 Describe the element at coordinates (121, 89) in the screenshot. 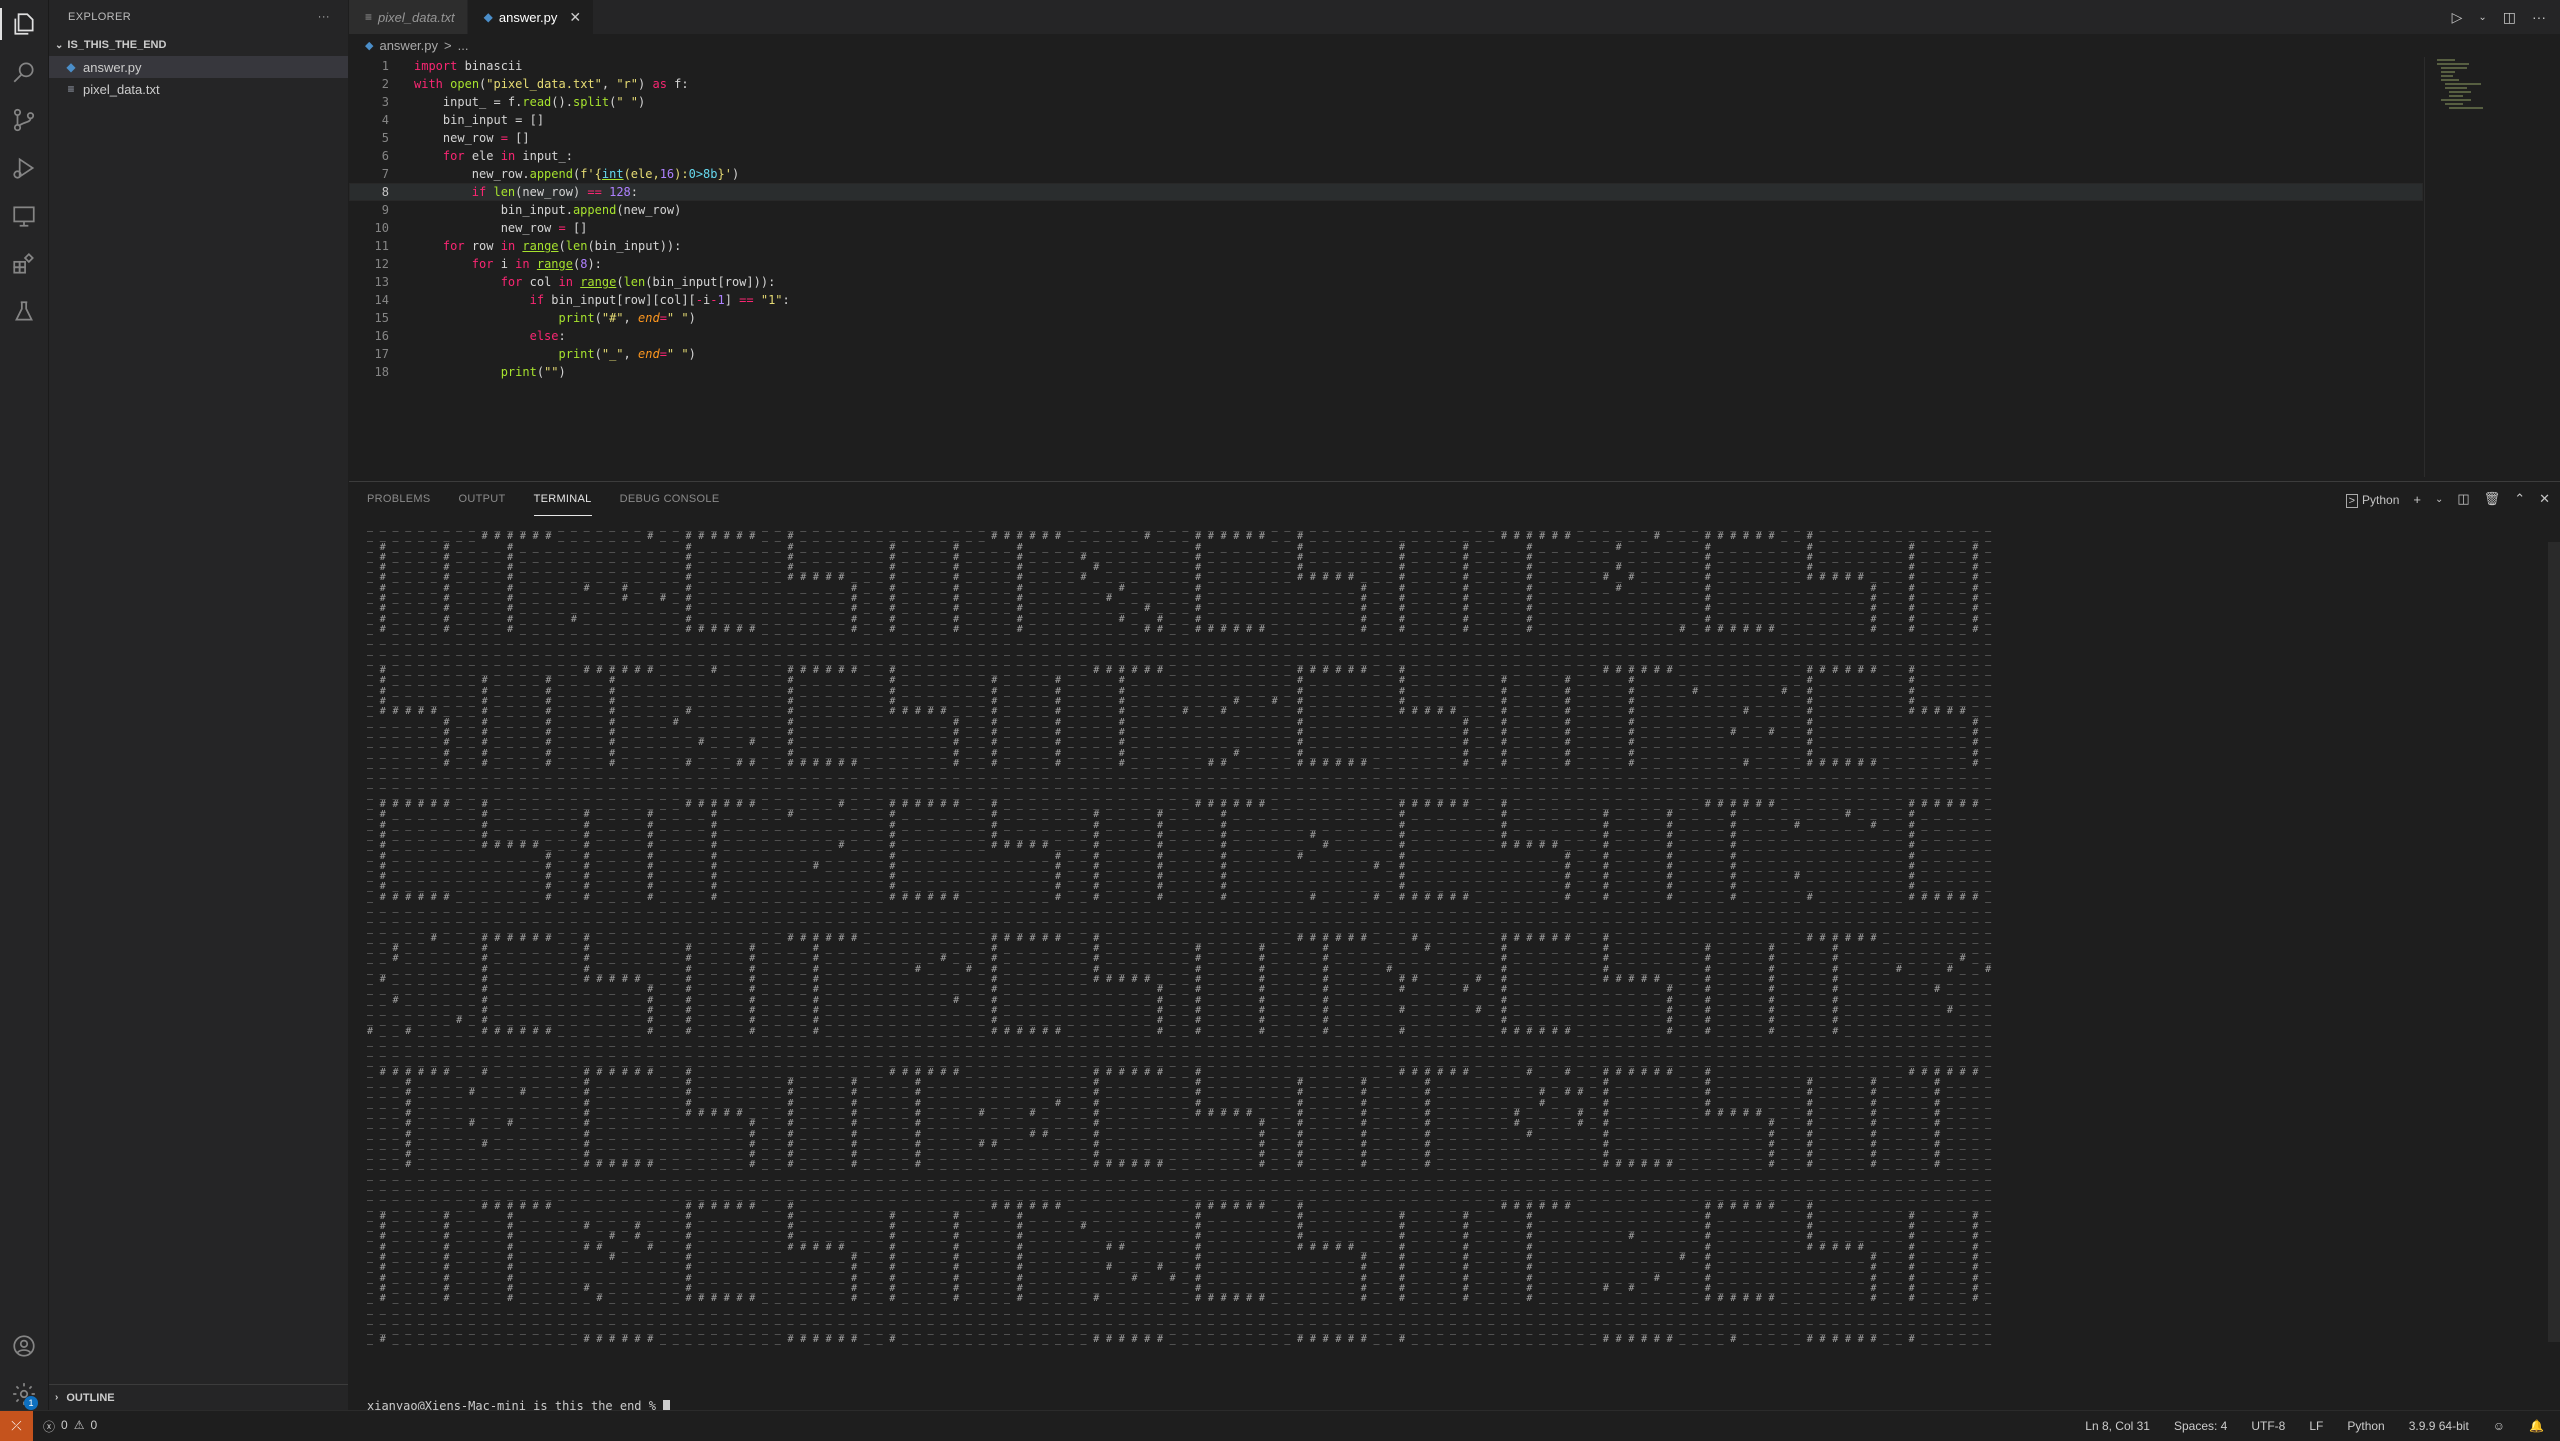

I see `file-label: pixel_data.txt` at that location.